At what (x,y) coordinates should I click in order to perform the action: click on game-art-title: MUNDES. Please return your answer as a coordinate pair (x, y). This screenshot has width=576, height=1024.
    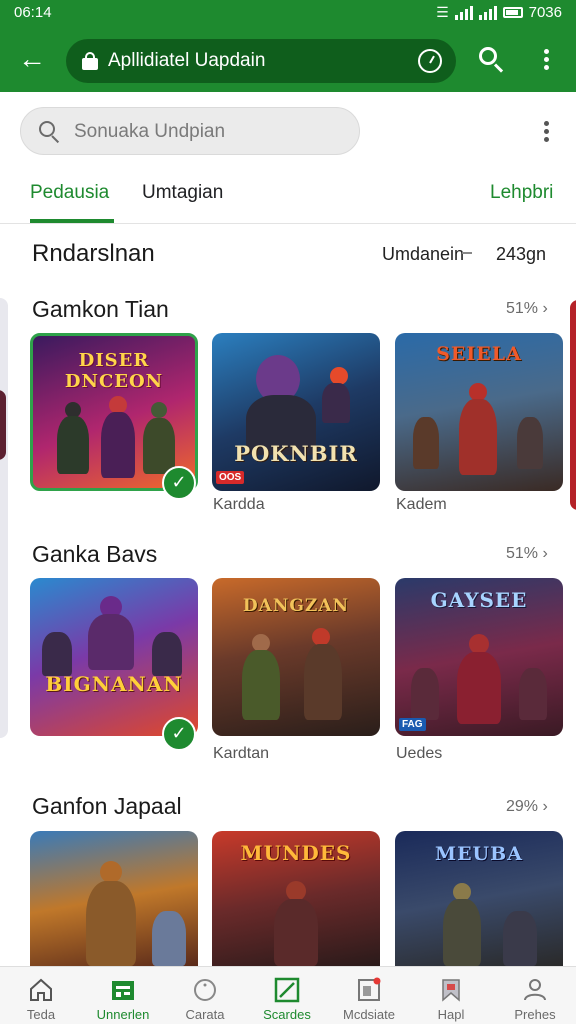
    Looking at the image, I should click on (296, 853).